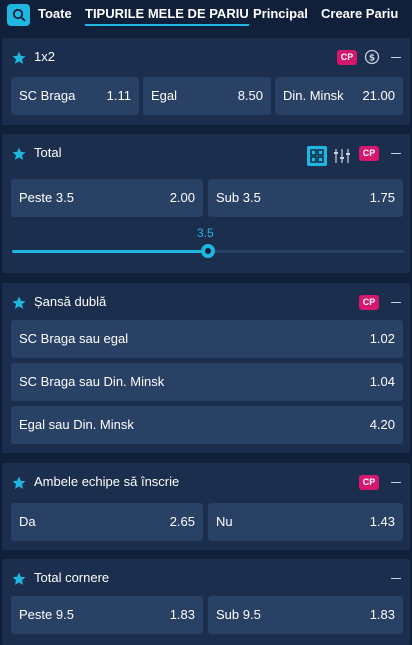 The width and height of the screenshot is (412, 645). Describe the element at coordinates (72, 577) in the screenshot. I see `market-title: Total cornere` at that location.